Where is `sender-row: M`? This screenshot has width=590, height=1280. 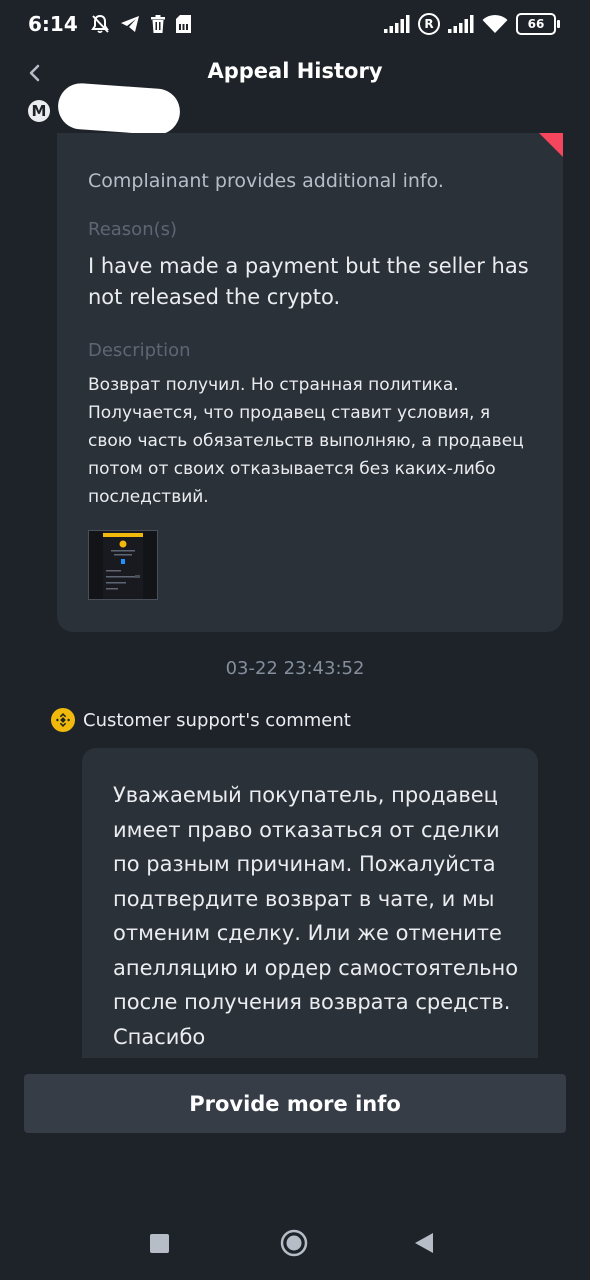
sender-row: M is located at coordinates (105, 109).